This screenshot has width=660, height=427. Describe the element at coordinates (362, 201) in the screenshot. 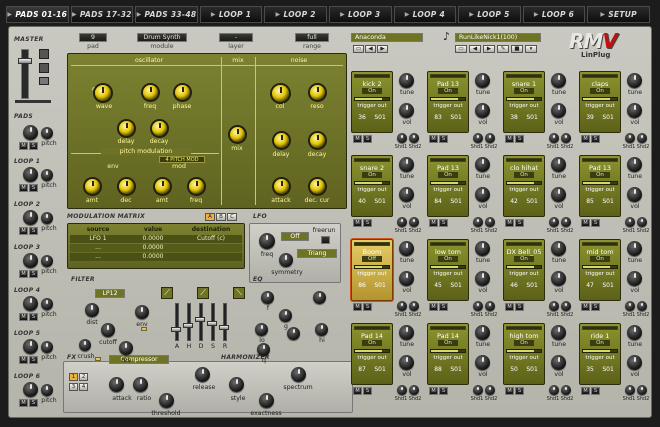

I see `pad-note: 40` at that location.